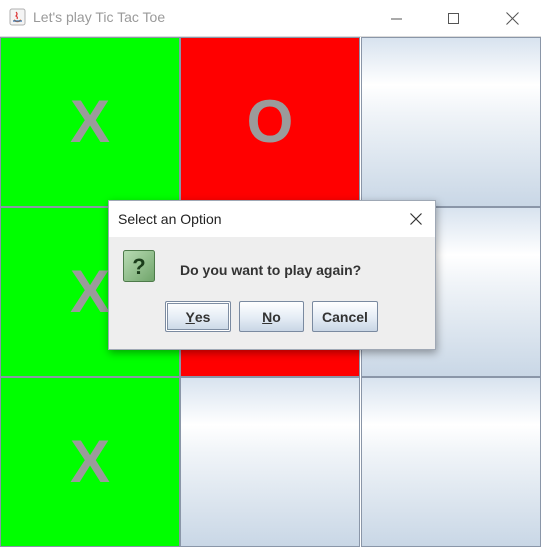 This screenshot has height=547, width=541. I want to click on close-icon, so click(512, 18).